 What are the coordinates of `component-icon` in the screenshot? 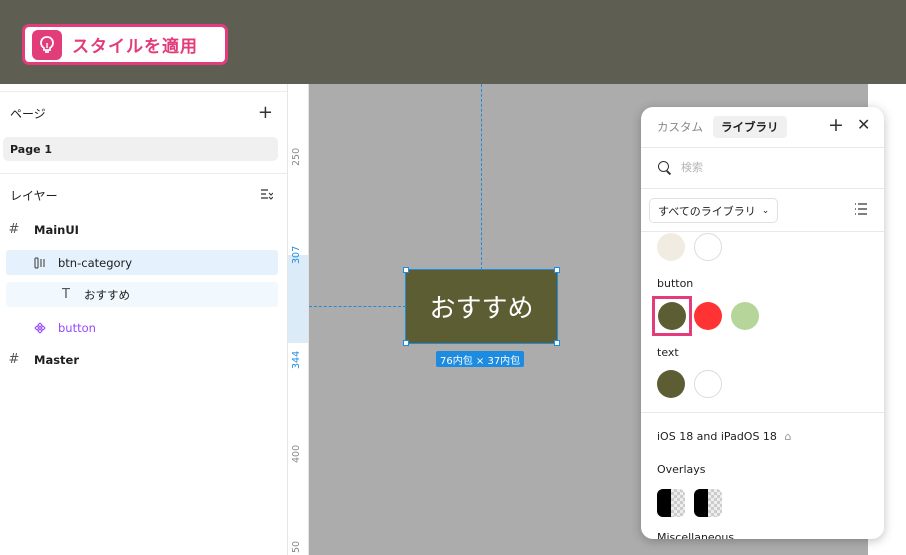 It's located at (40, 327).